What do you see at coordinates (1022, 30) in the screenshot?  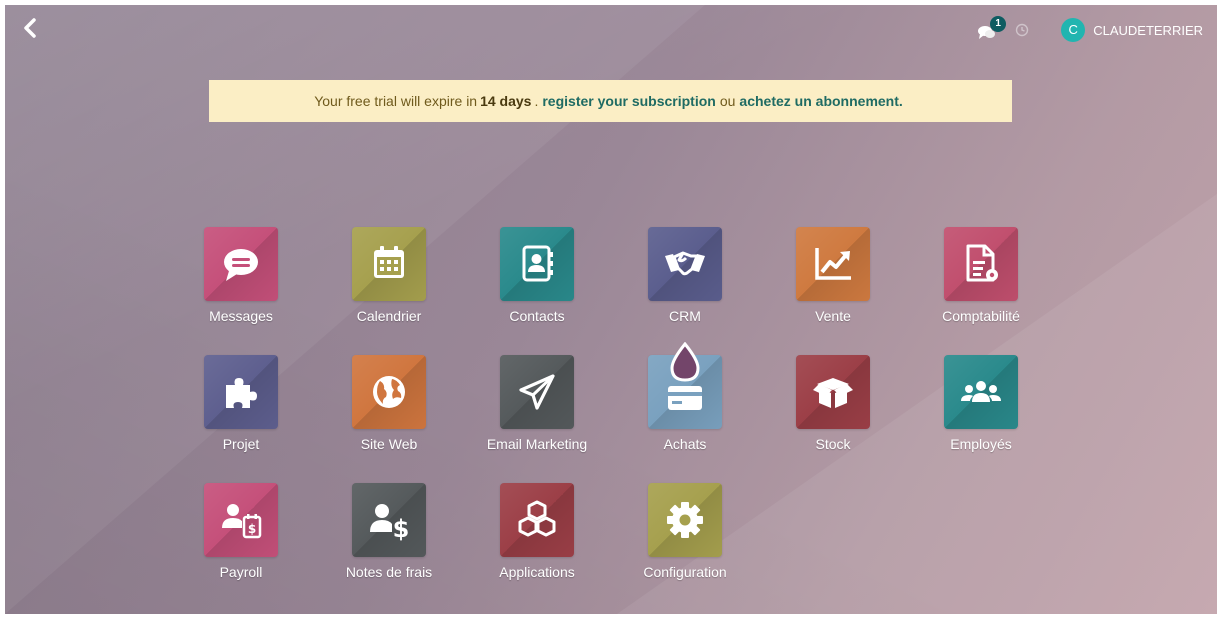 I see `activity-clock-icon` at bounding box center [1022, 30].